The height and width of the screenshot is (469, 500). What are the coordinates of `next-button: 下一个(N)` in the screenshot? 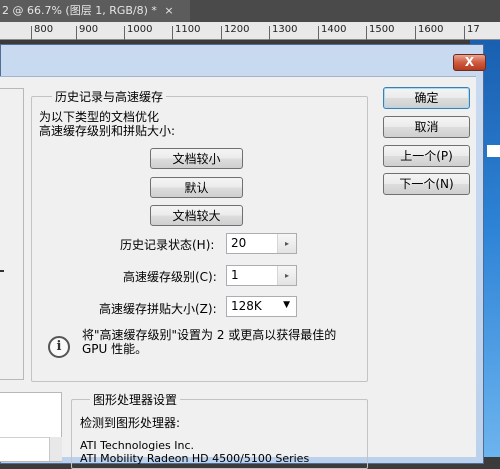 It's located at (426, 184).